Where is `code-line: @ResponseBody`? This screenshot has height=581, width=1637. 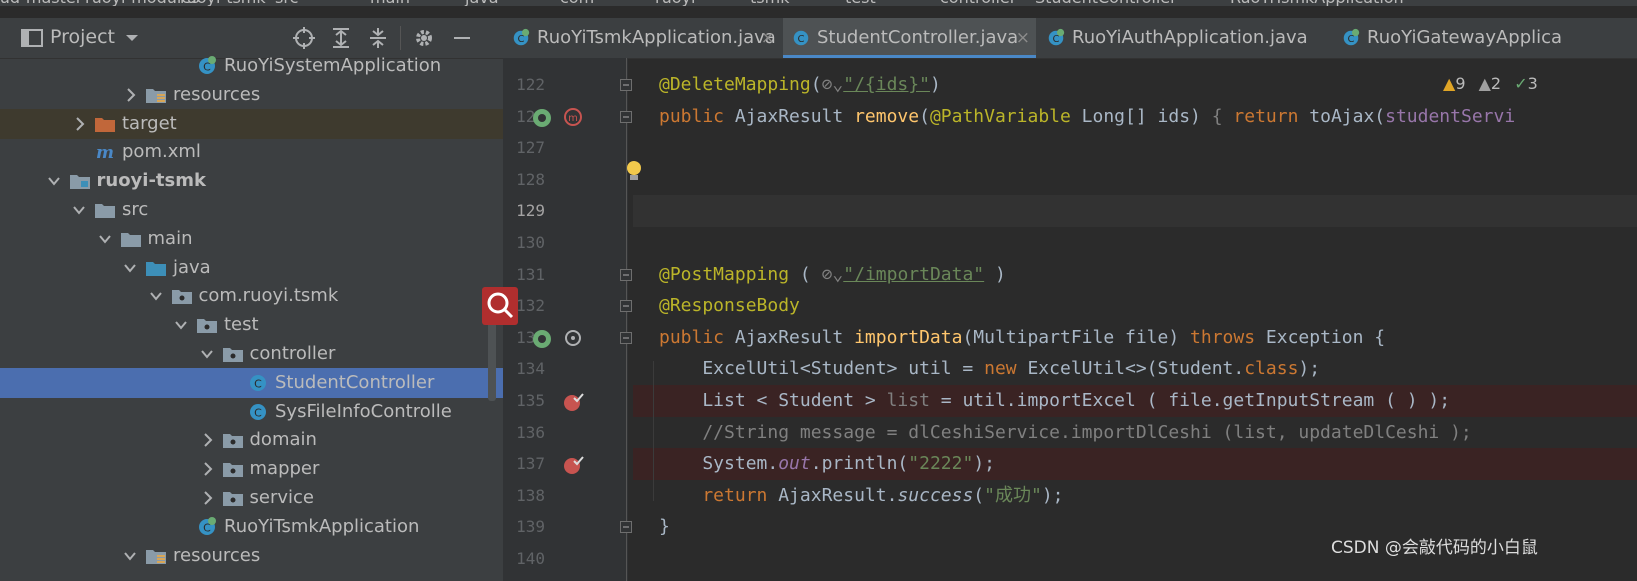
code-line: @ResponseBody is located at coordinates (1135, 306).